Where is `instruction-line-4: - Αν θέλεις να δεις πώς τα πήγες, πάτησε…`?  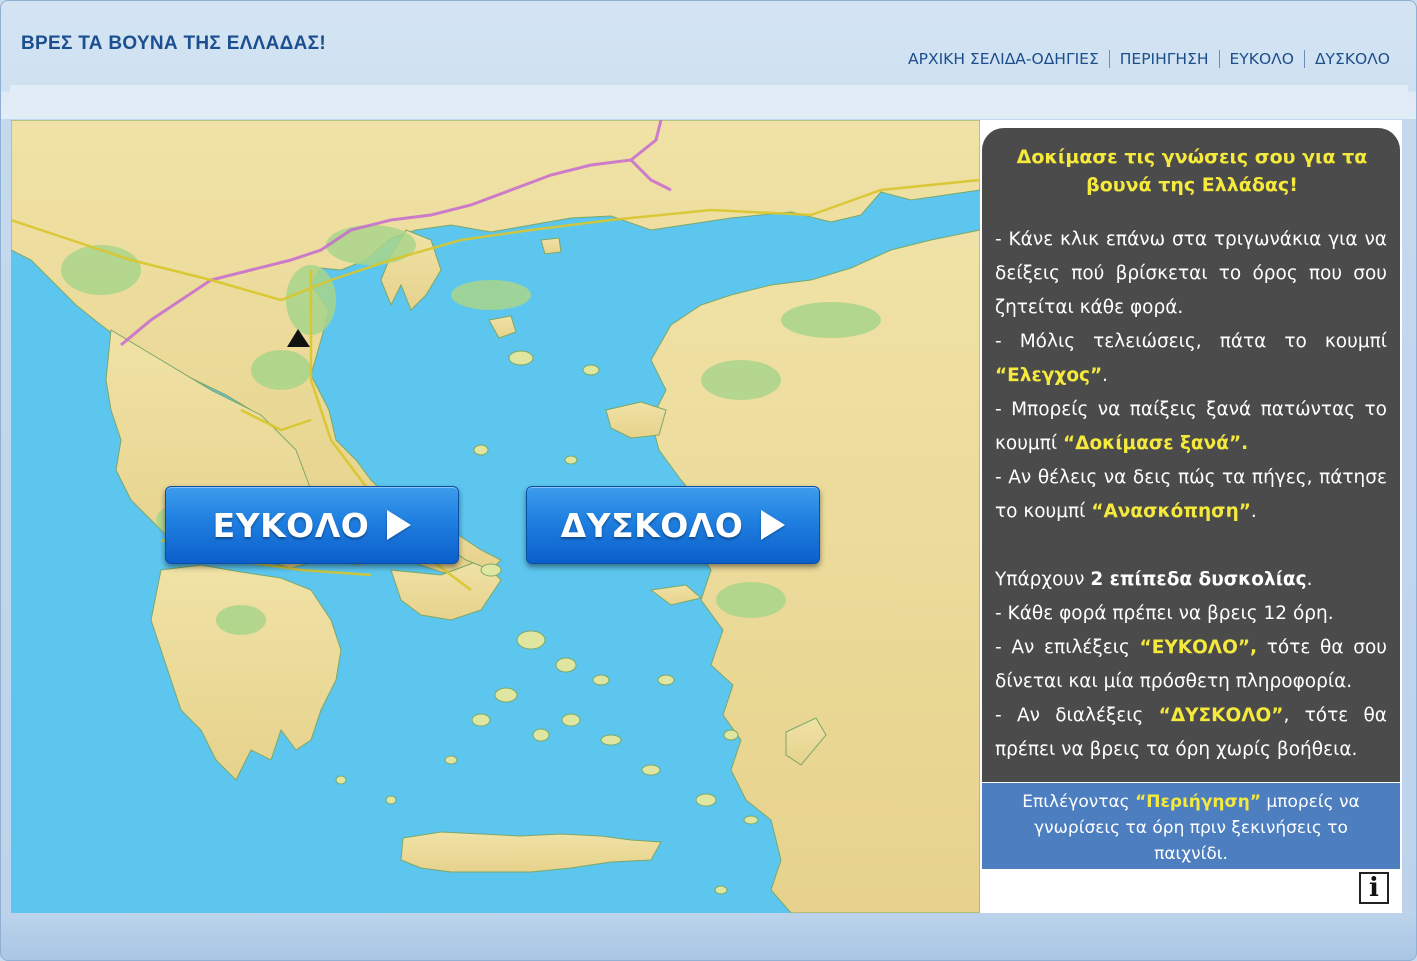
instruction-line-4: - Αν θέλεις να δεις πώς τα πήγες, πάτησε… is located at coordinates (1191, 495).